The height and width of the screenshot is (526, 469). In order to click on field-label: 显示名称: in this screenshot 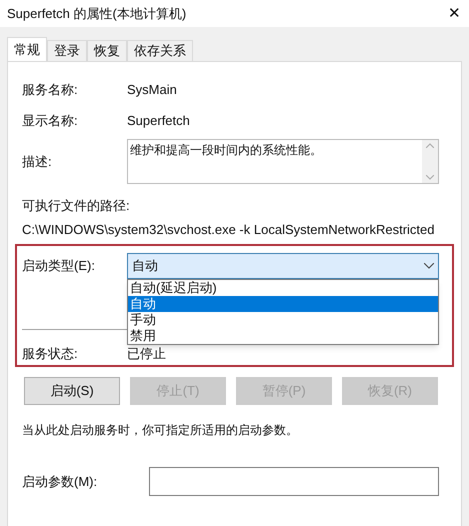, I will do `click(50, 121)`.